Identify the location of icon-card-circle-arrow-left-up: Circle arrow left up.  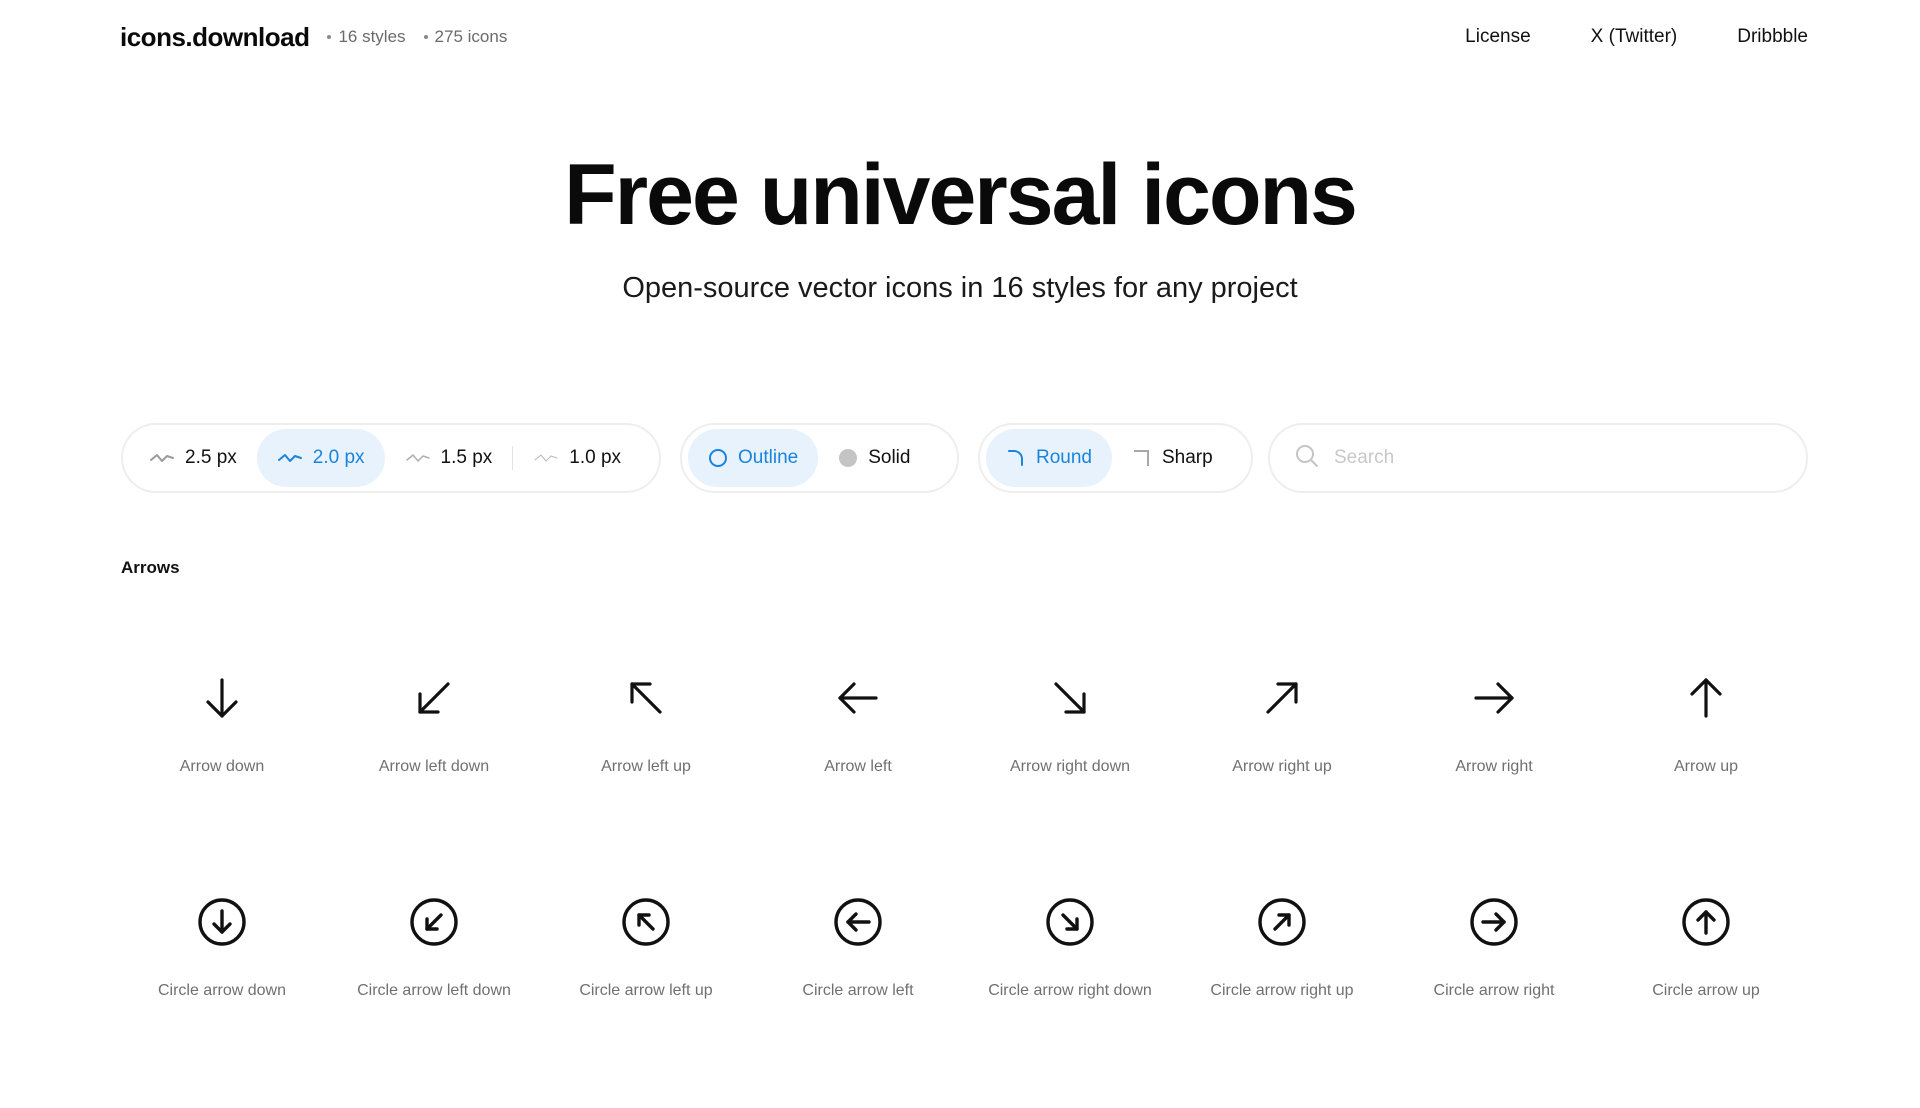
(646, 996).